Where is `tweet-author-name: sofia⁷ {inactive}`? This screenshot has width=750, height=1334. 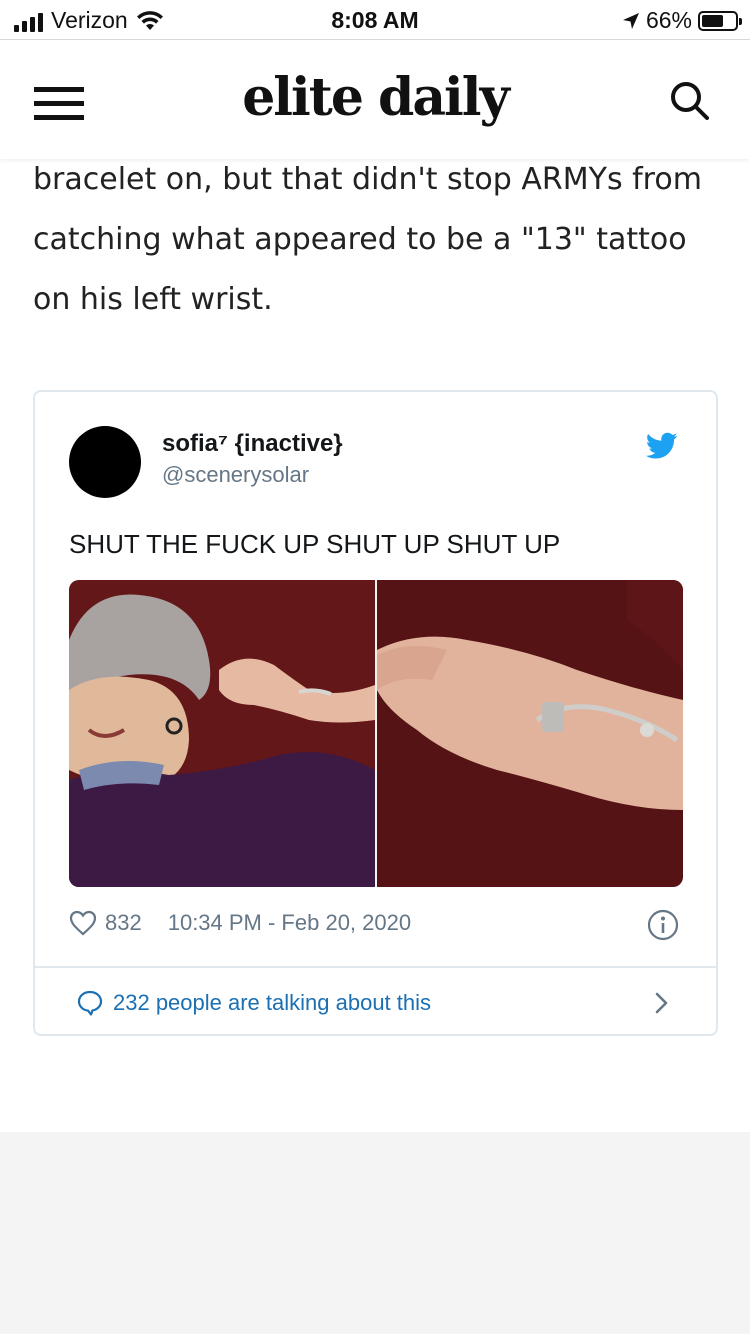
tweet-author-name: sofia⁷ {inactive} is located at coordinates (252, 444).